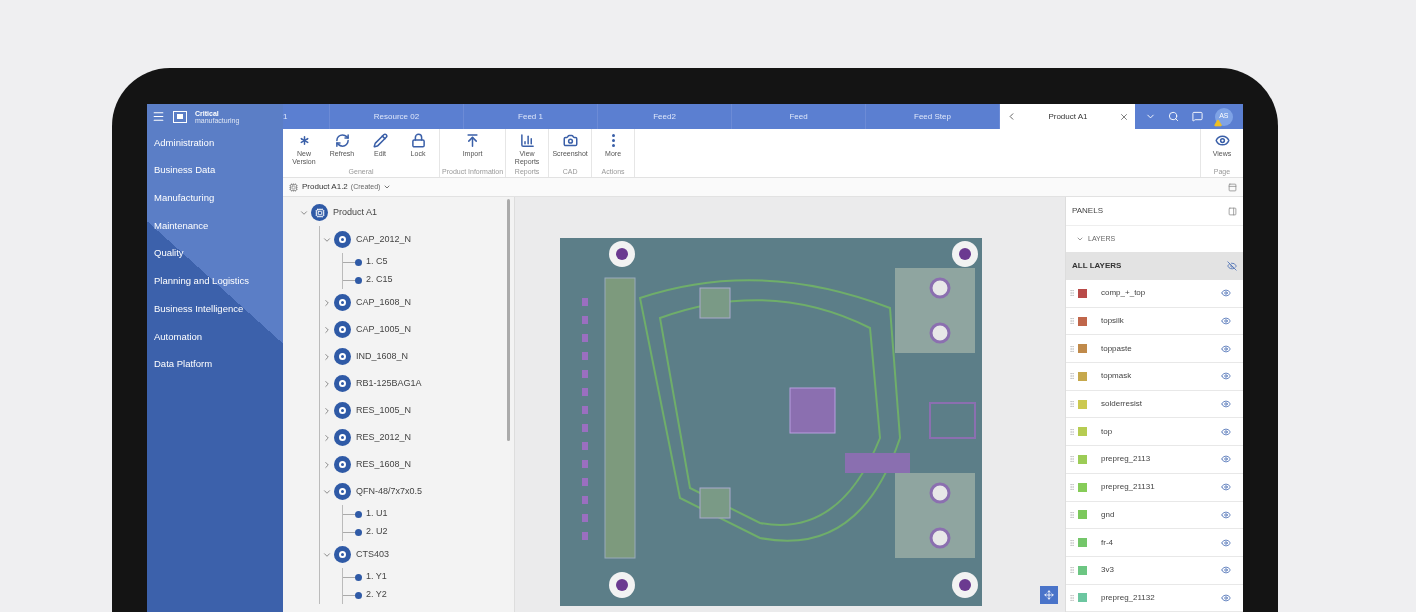 The width and height of the screenshot is (1416, 612). What do you see at coordinates (377, 262) in the screenshot?
I see `tree-item: 1. C5` at bounding box center [377, 262].